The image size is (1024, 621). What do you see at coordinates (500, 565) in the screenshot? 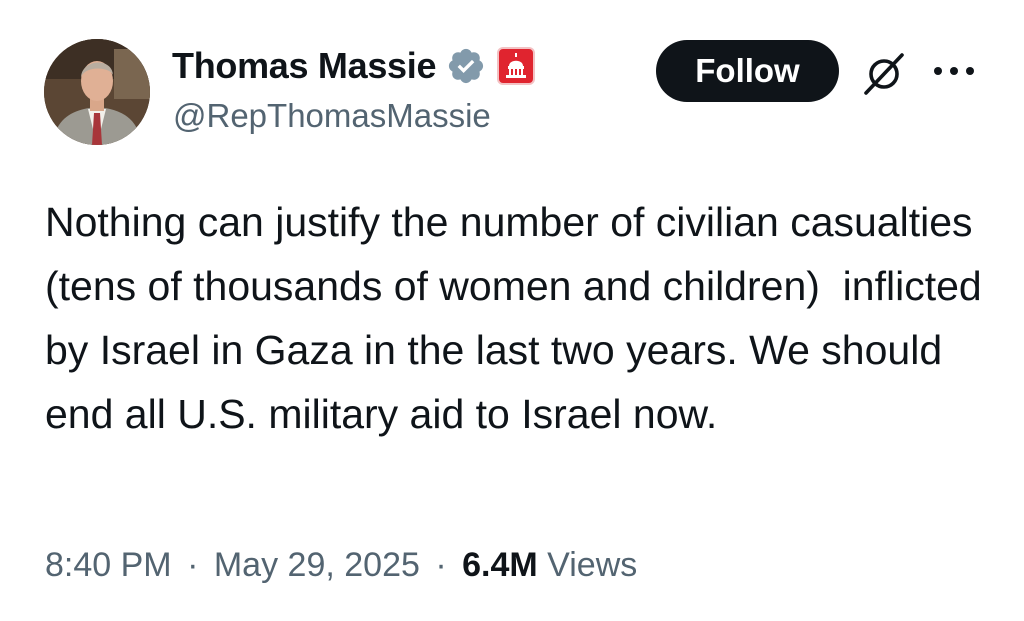
I see `views-count: 6.4M` at bounding box center [500, 565].